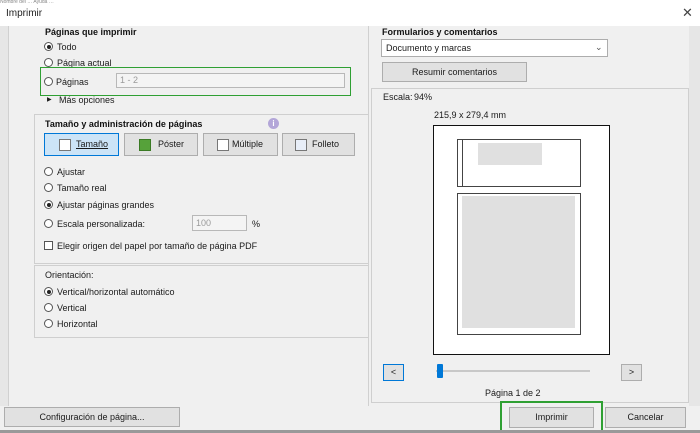  What do you see at coordinates (82, 188) in the screenshot?
I see `radio-actual-size-label: Tamaño real` at bounding box center [82, 188].